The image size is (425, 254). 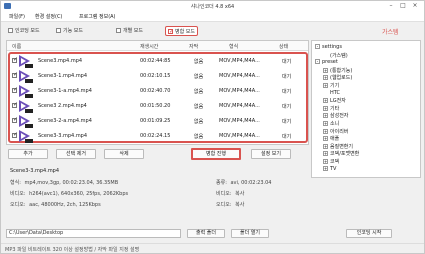 I want to click on tree-node: + 삼성전자, so click(x=335, y=115).